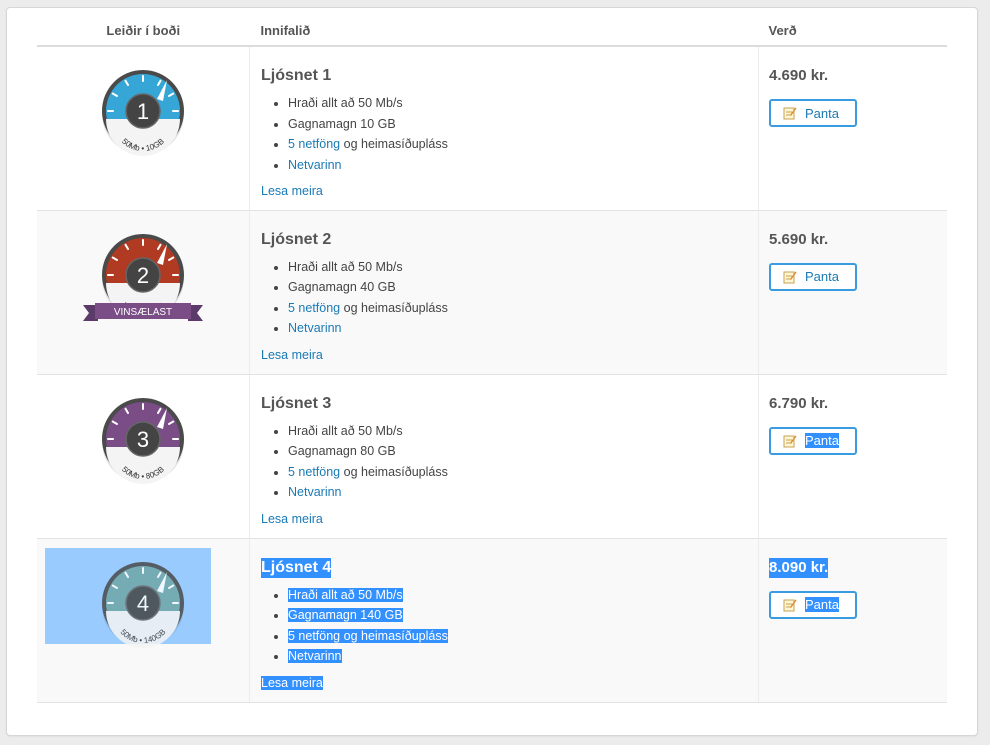 The width and height of the screenshot is (990, 745). What do you see at coordinates (296, 75) in the screenshot?
I see `plan-name: Ljósnet 1` at bounding box center [296, 75].